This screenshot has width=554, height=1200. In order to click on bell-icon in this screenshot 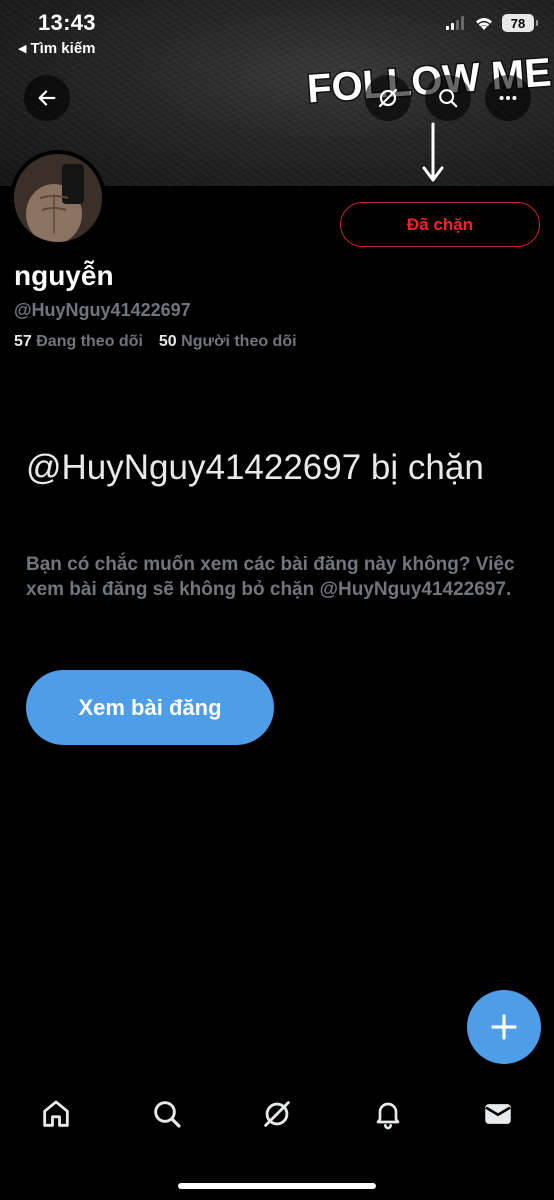, I will do `click(387, 1116)`.